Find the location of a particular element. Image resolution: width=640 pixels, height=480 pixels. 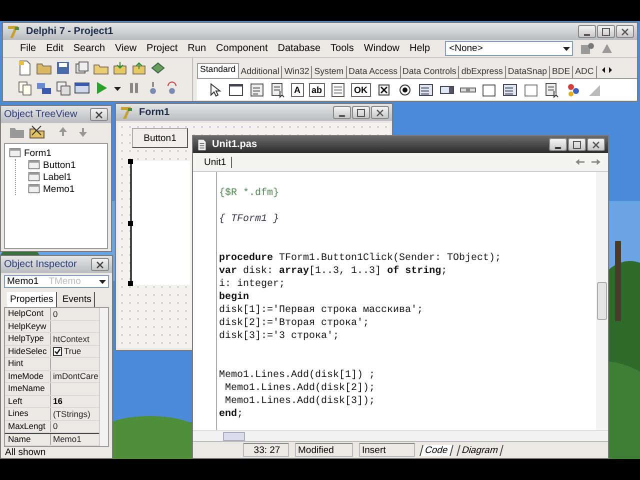

file-tab: Unit1 is located at coordinates (215, 162).